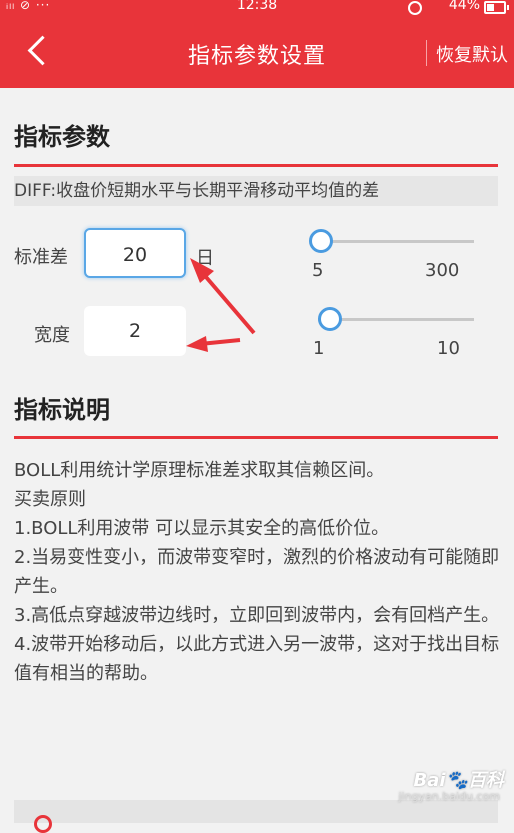 The height and width of the screenshot is (833, 514). What do you see at coordinates (199, 470) in the screenshot?
I see `explain-line: BOLL利用统计学原理标准差求取其信赖区间。` at bounding box center [199, 470].